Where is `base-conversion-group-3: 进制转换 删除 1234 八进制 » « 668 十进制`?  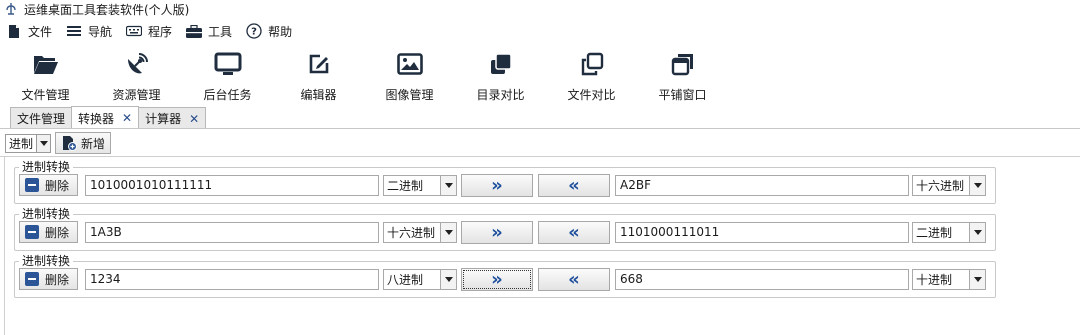
base-conversion-group-3: 进制转换 删除 1234 八进制 » « 668 十进制 is located at coordinates (505, 276).